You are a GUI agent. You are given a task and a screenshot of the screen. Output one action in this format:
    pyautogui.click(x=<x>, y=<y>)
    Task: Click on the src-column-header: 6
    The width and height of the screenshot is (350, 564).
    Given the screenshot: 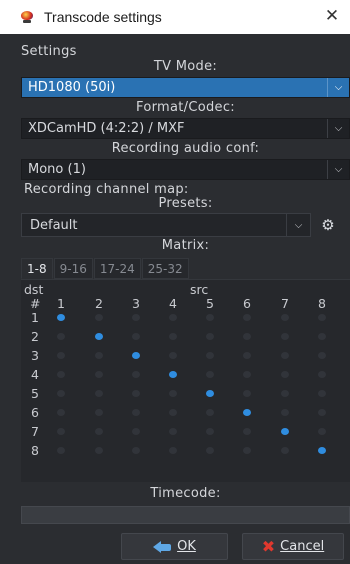 What is the action you would take?
    pyautogui.click(x=247, y=303)
    